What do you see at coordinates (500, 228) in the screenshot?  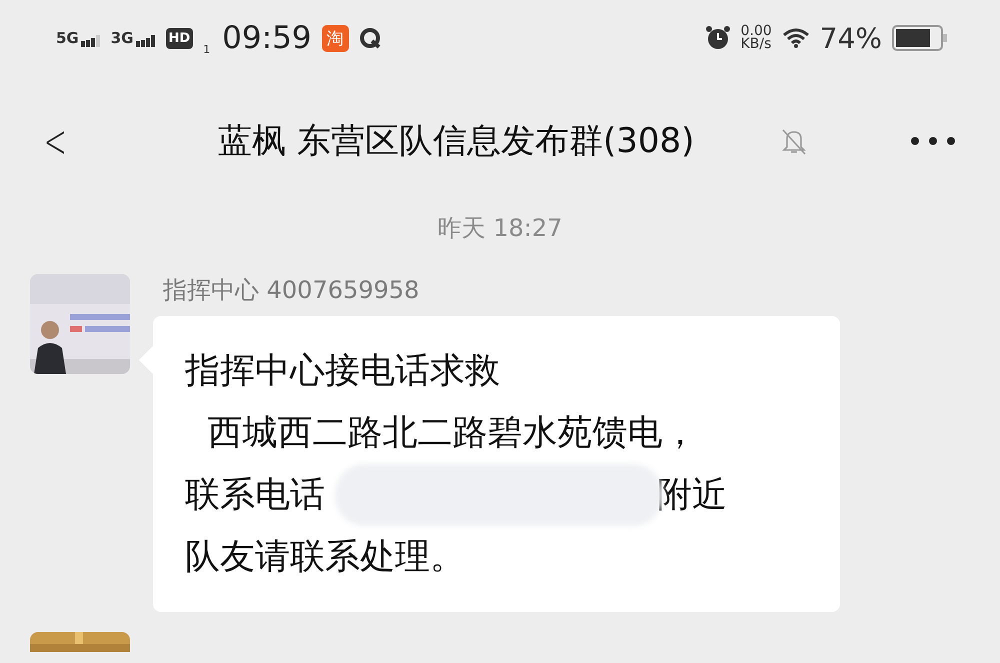 I see `timestamp: 昨天 18:27` at bounding box center [500, 228].